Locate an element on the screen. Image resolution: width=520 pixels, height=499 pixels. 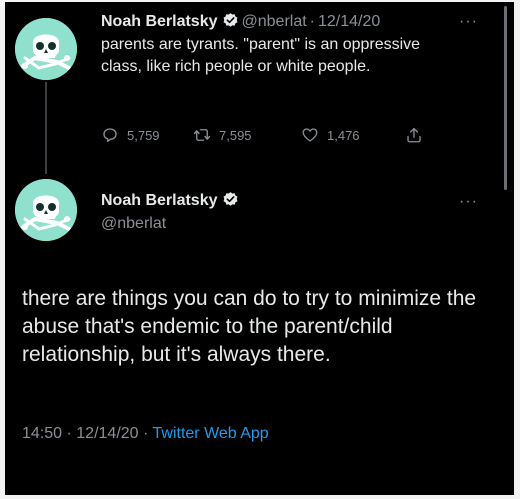
scrollbar is located at coordinates (505, 98).